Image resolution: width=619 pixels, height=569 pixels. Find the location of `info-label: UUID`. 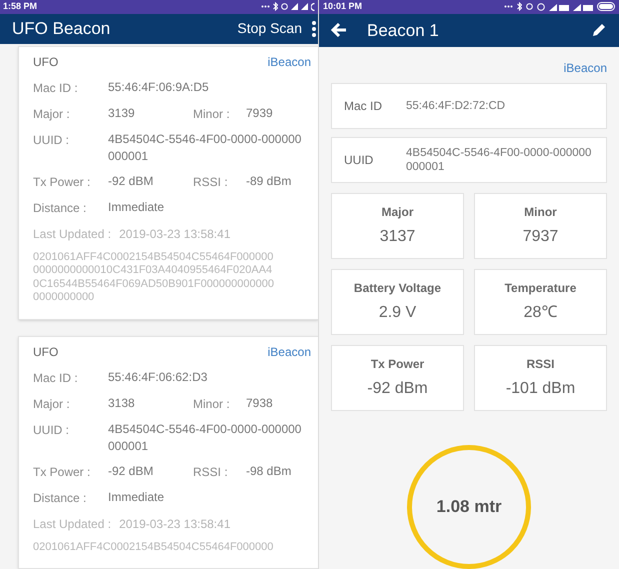

info-label: UUID is located at coordinates (359, 160).